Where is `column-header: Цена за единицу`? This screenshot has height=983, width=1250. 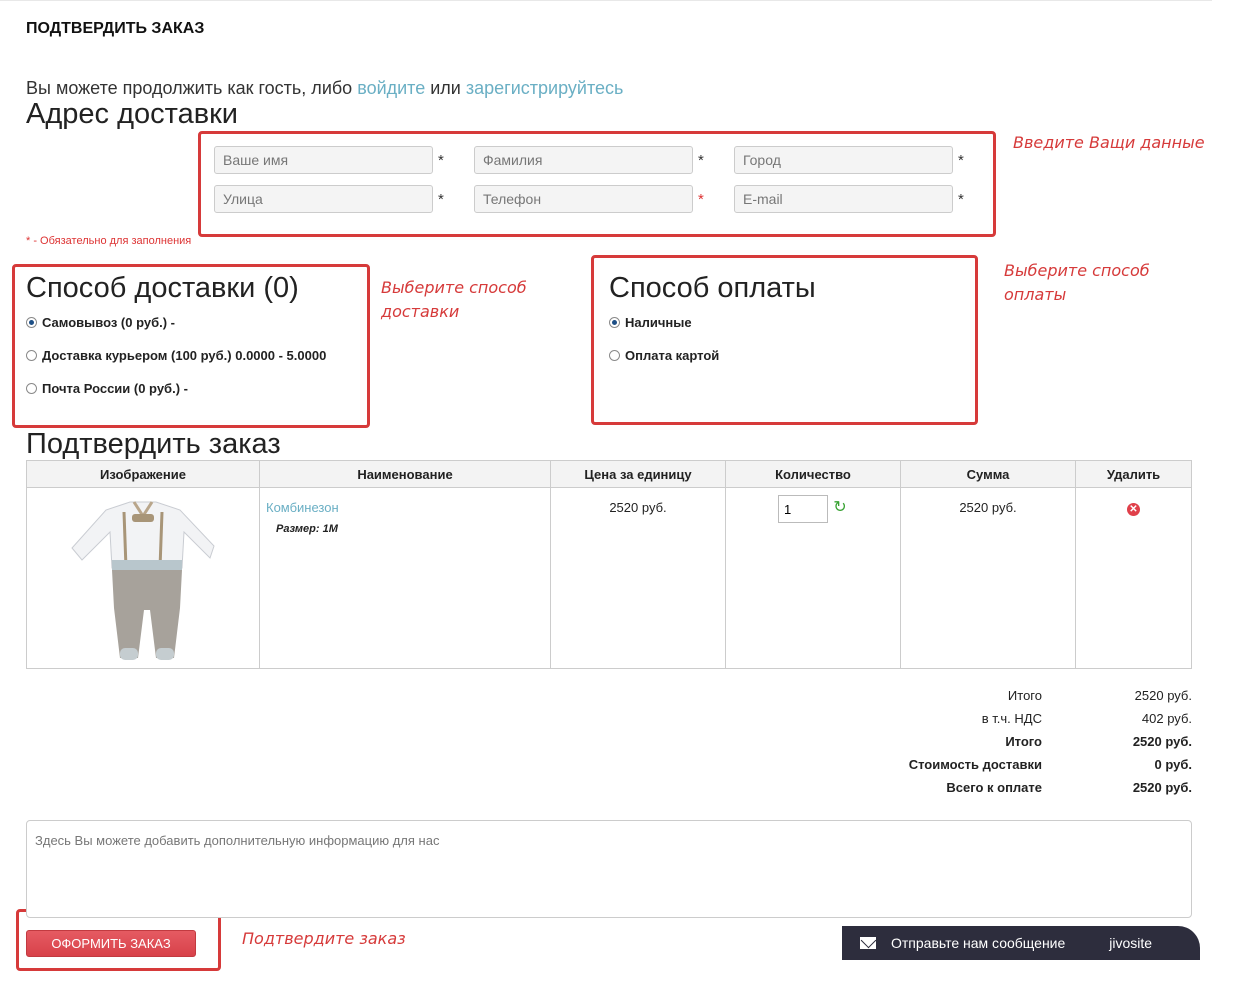
column-header: Цена за единицу is located at coordinates (638, 474).